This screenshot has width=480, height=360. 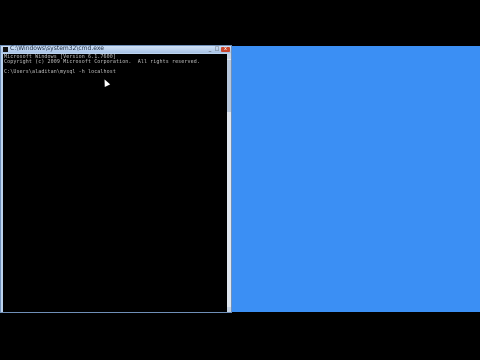 What do you see at coordinates (217, 49) in the screenshot?
I see `maximize-button: □` at bounding box center [217, 49].